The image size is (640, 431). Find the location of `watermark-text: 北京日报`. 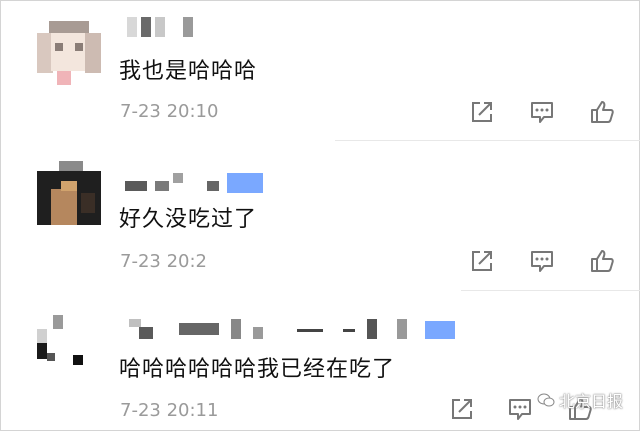

watermark-text: 北京日报 is located at coordinates (590, 401).